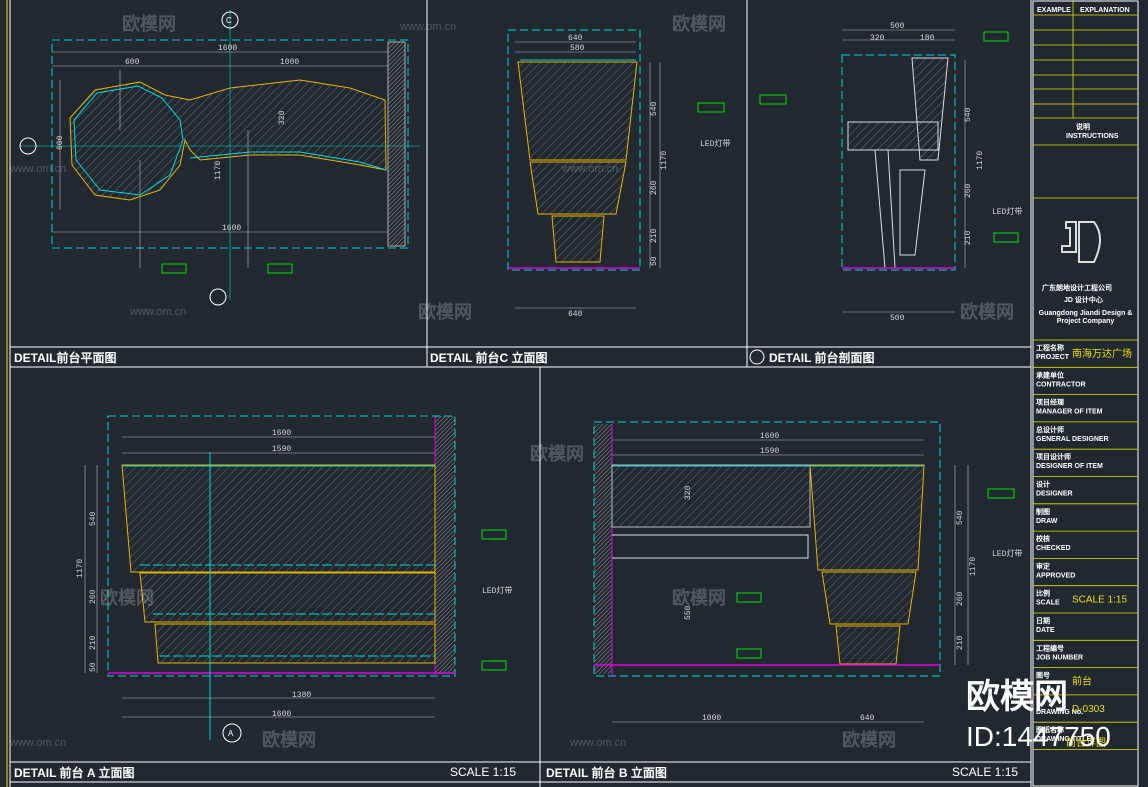 This screenshot has width=1148, height=787. Describe the element at coordinates (93, 642) in the screenshot. I see `a-dim-210: 210` at that location.